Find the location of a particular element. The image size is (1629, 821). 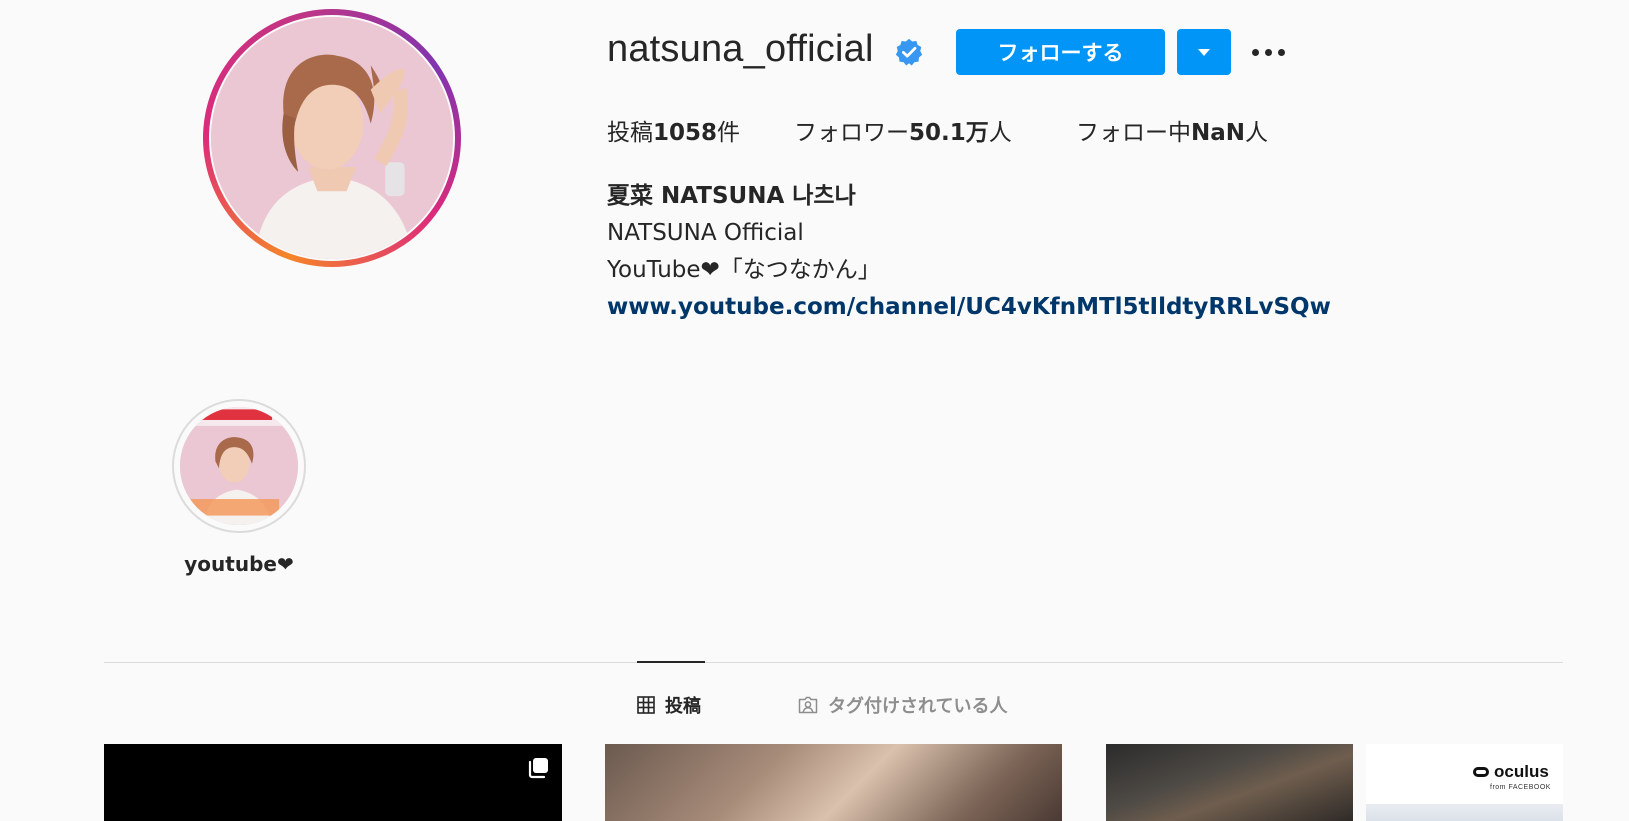

full-name: 夏菜 NATSUNA 나츠나 is located at coordinates (731, 196).